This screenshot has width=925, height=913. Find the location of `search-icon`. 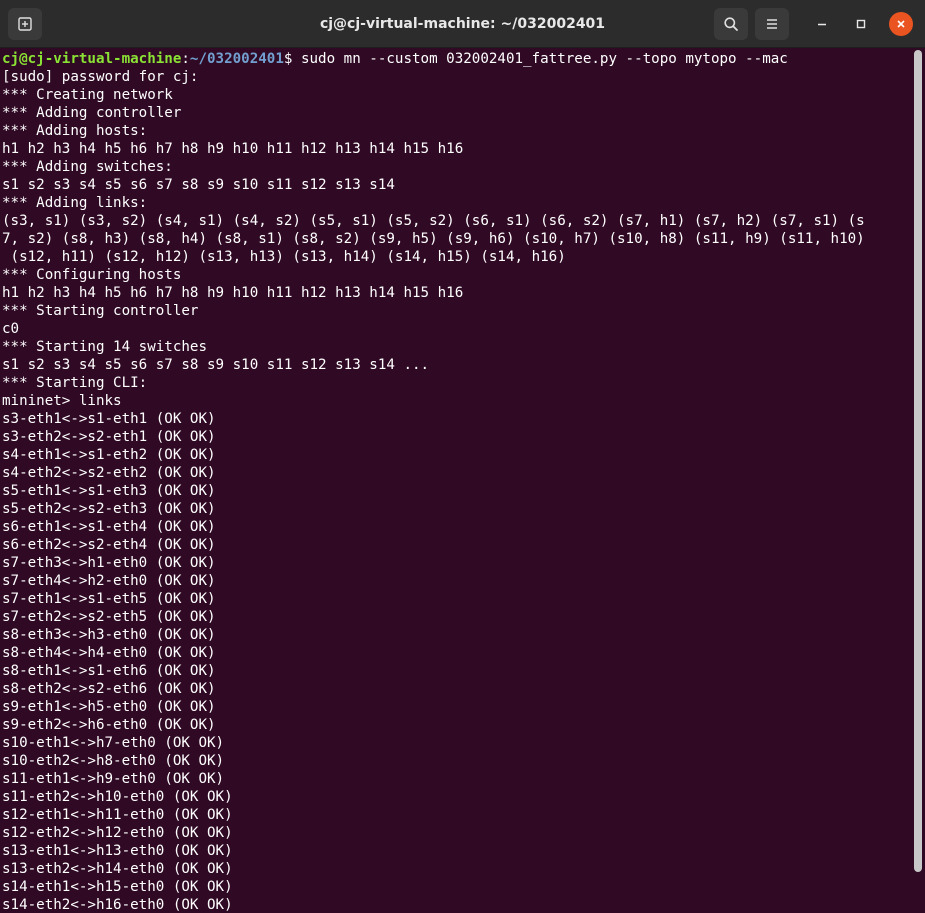

search-icon is located at coordinates (731, 24).